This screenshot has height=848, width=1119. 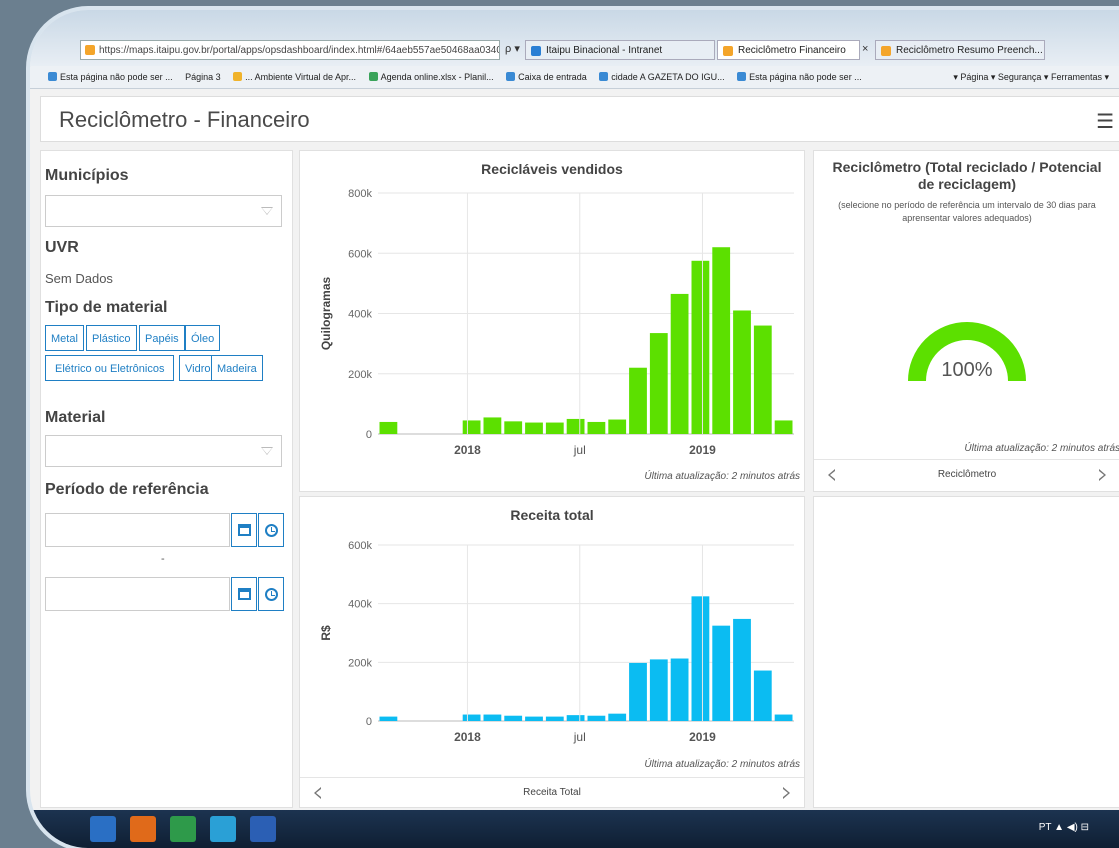 I want to click on close-tab-icon: ×, so click(x=865, y=49).